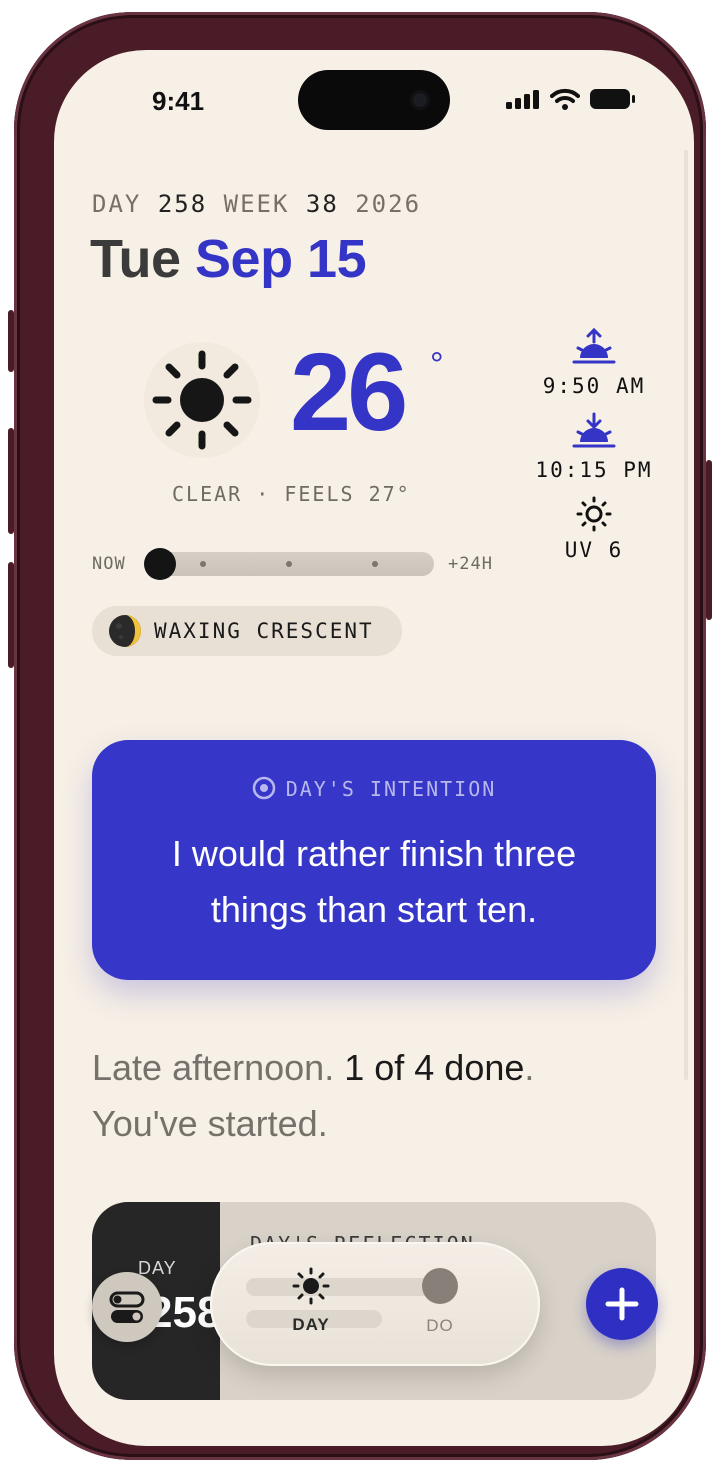  I want to click on plus-icon, so click(622, 1304).